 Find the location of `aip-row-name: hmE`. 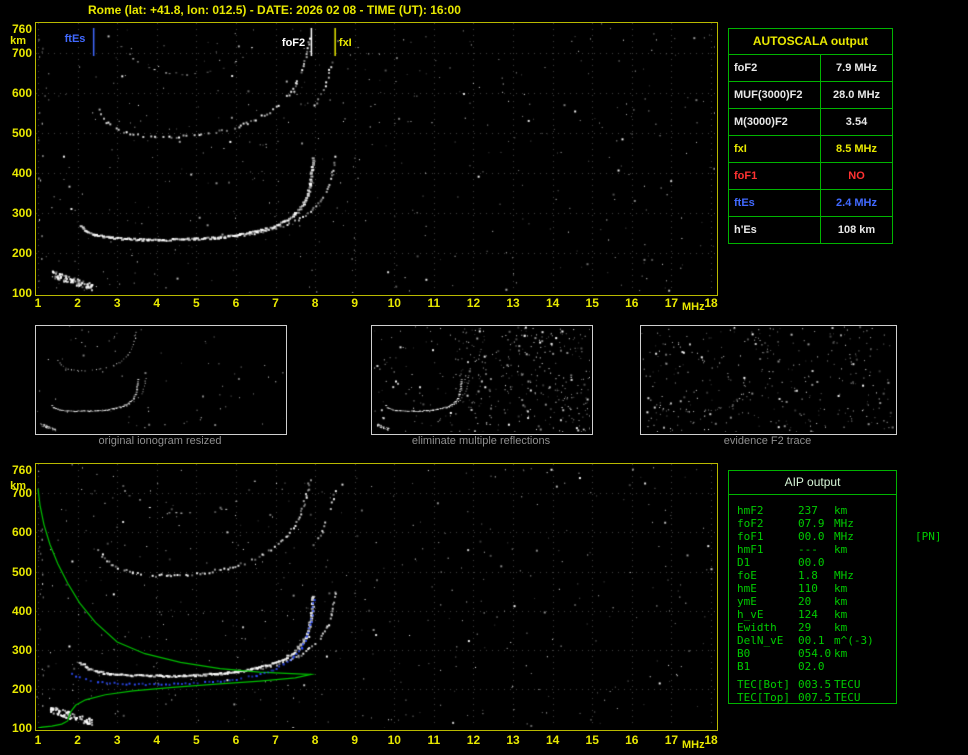

aip-row-name: hmE is located at coordinates (747, 588).